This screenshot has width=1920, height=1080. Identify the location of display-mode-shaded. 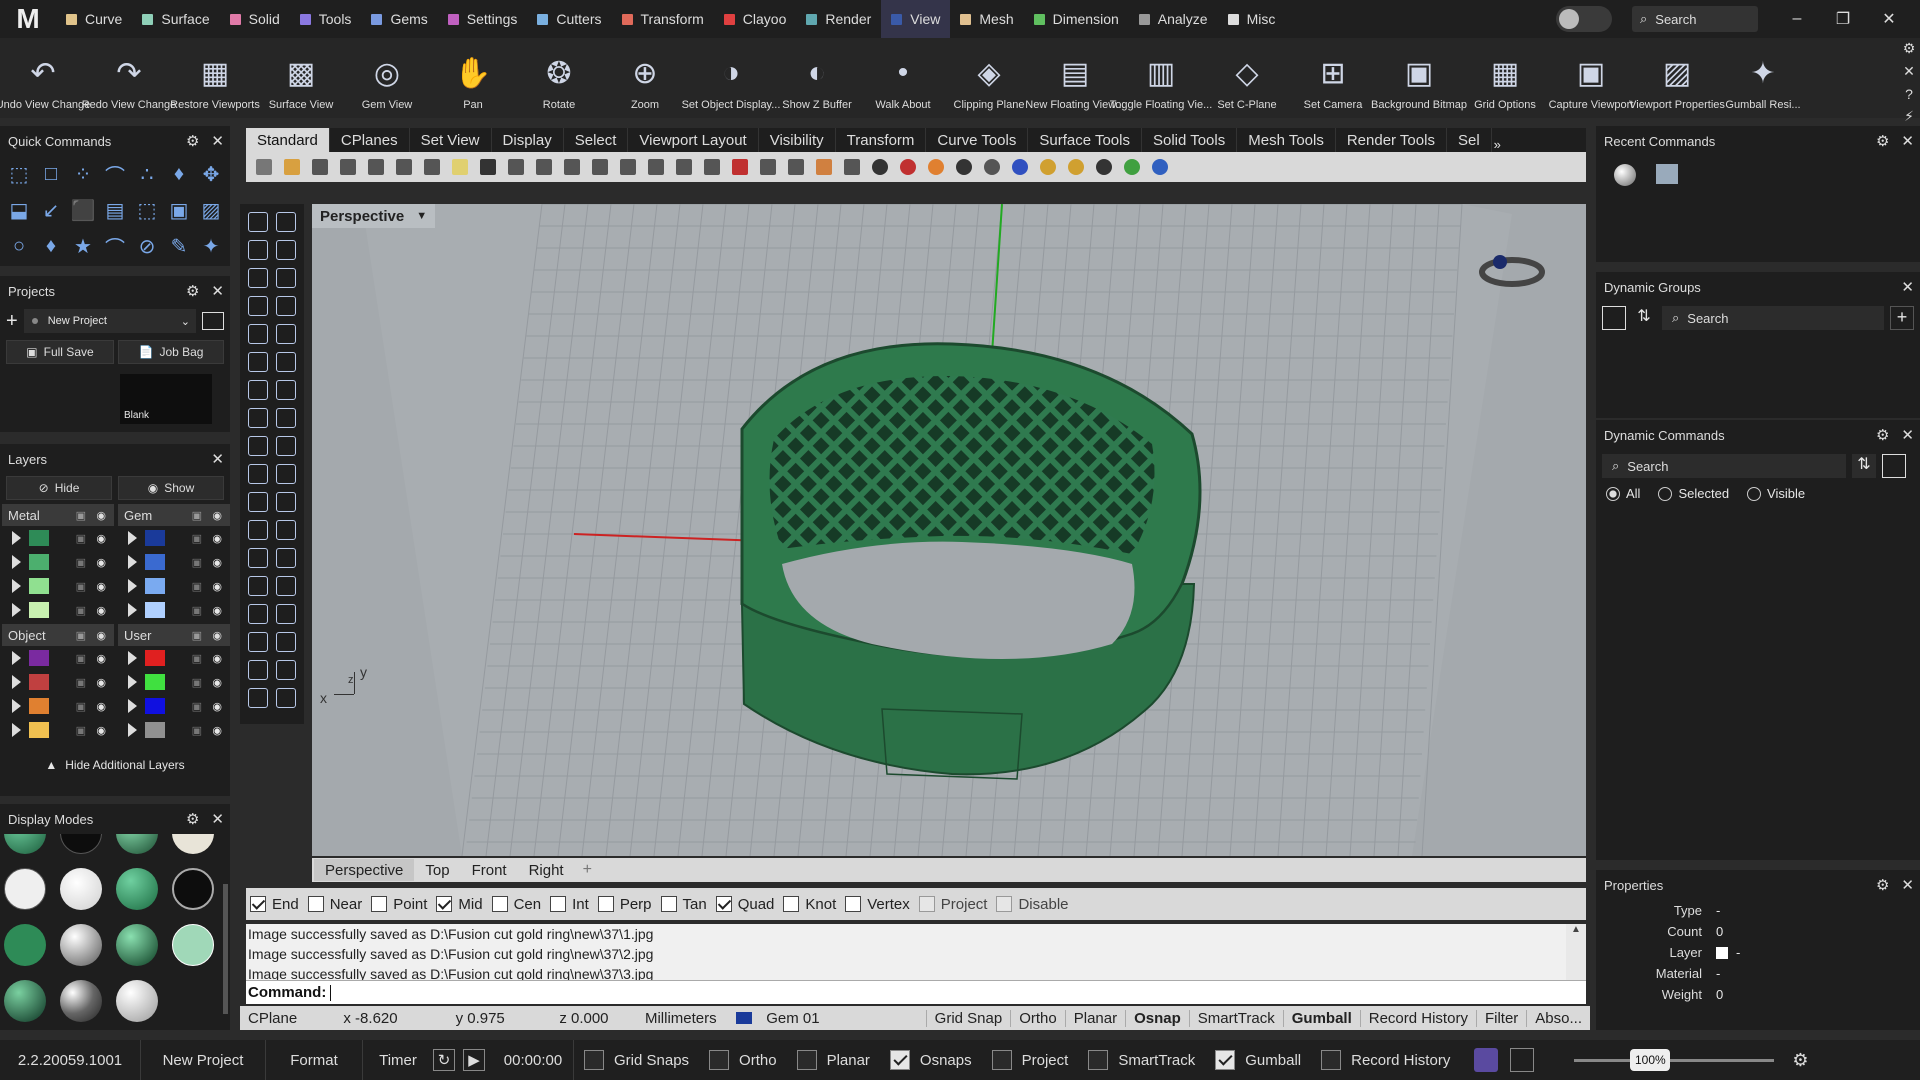
(25, 844).